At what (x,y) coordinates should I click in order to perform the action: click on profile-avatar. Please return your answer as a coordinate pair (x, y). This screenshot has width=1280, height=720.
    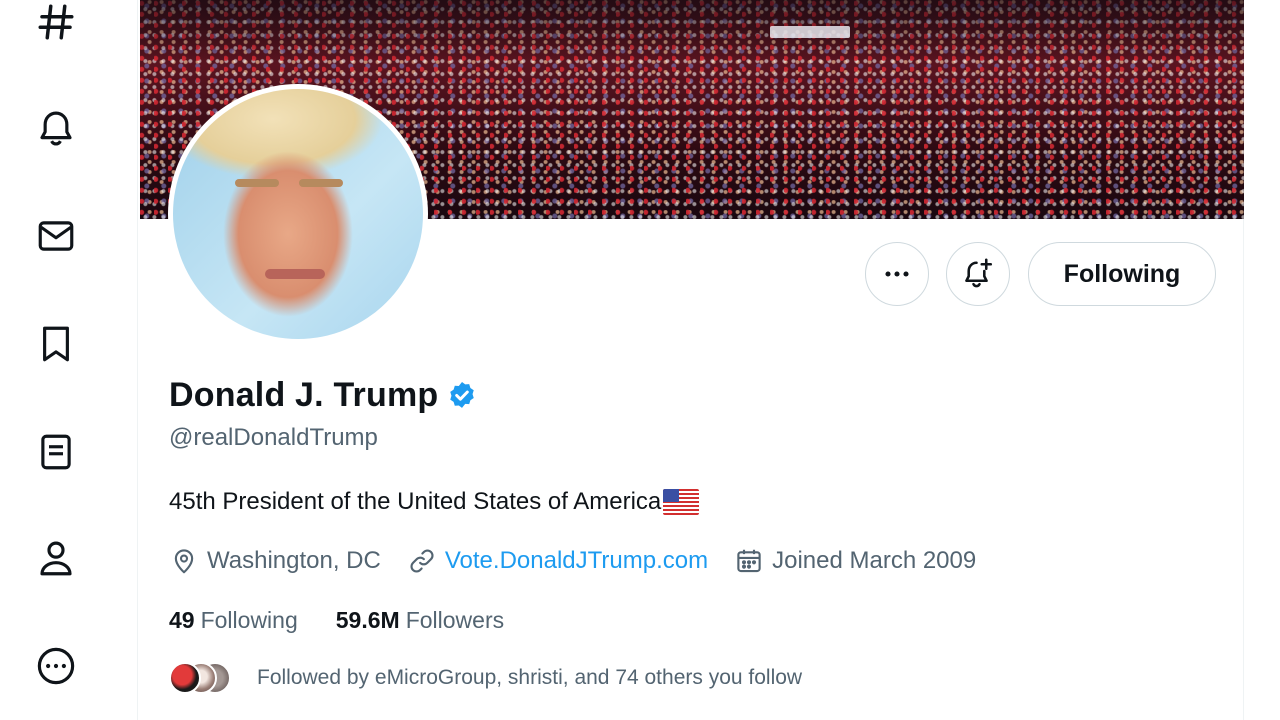
    Looking at the image, I should click on (298, 214).